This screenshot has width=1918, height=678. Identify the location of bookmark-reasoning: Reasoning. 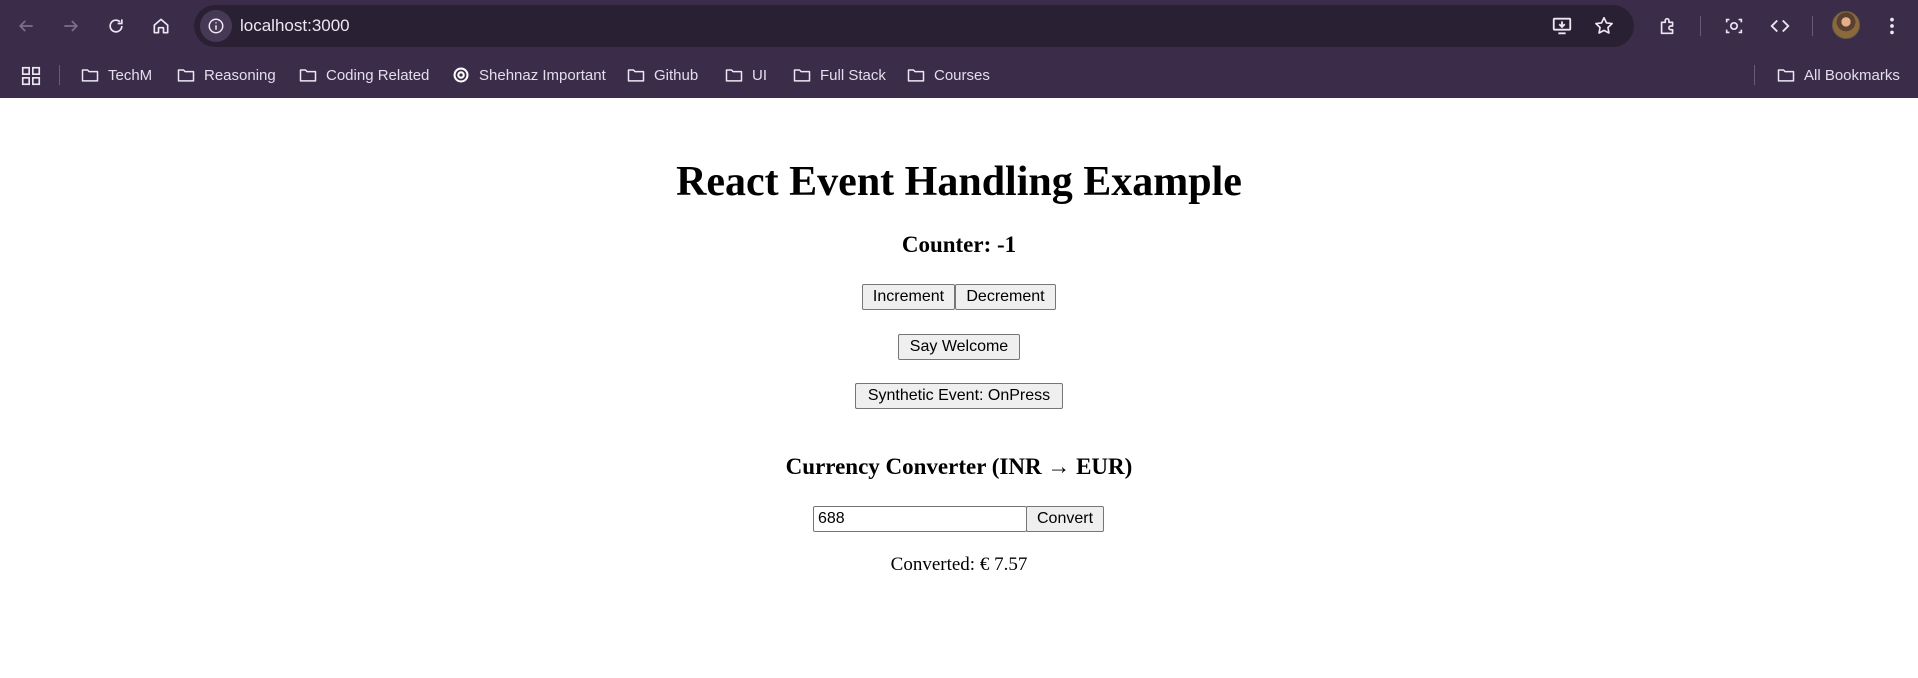
(226, 75).